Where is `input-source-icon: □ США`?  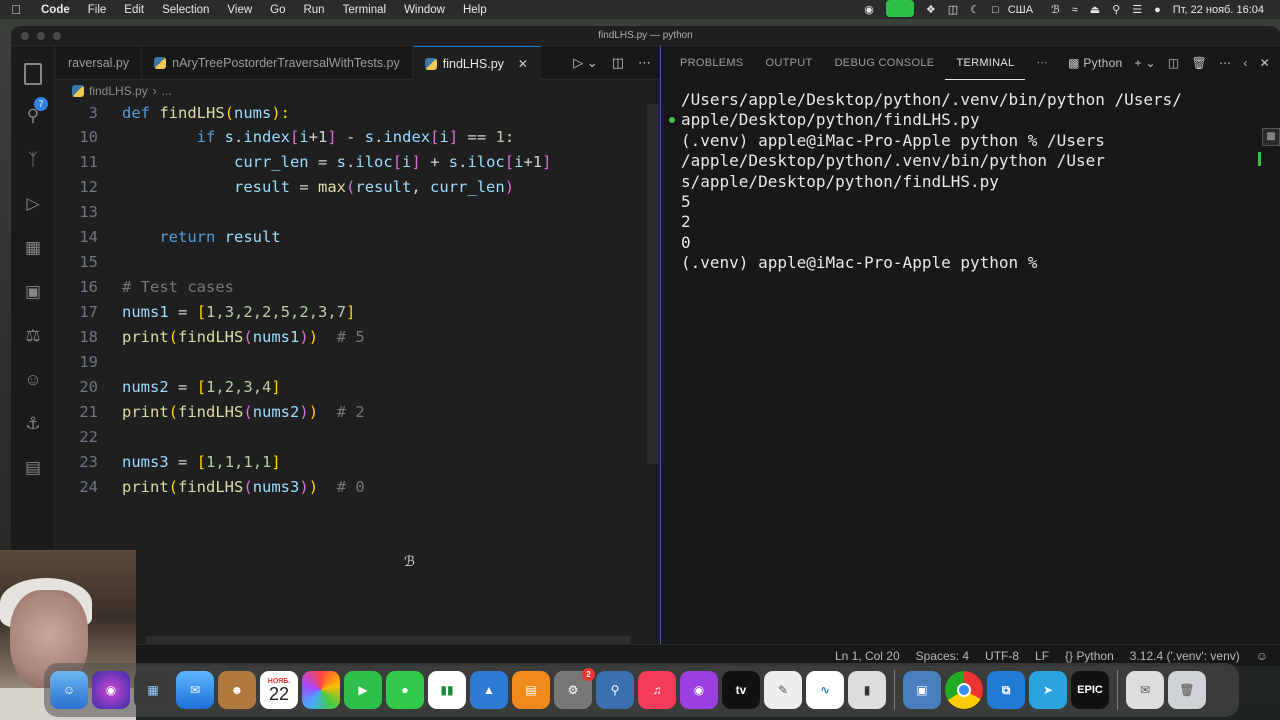 input-source-icon: □ США is located at coordinates (1015, 10).